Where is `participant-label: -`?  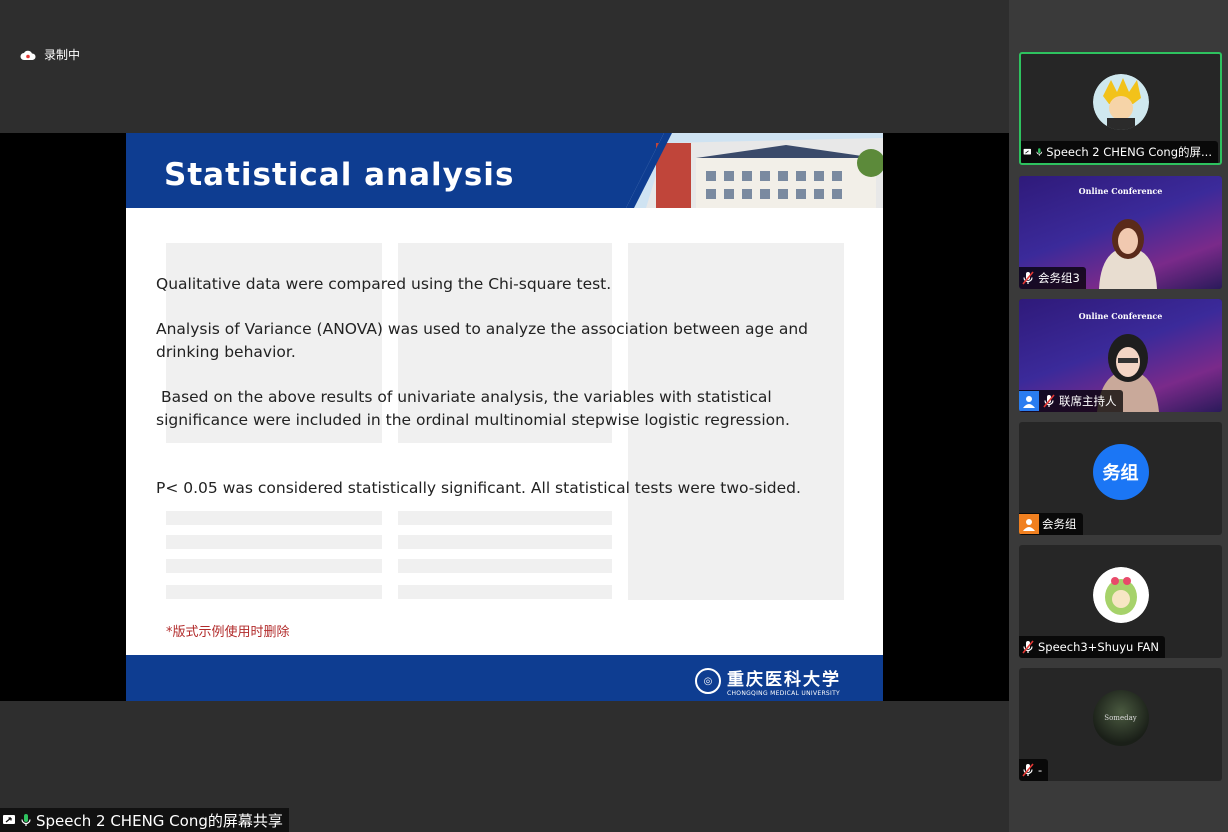 participant-label: - is located at coordinates (1034, 770).